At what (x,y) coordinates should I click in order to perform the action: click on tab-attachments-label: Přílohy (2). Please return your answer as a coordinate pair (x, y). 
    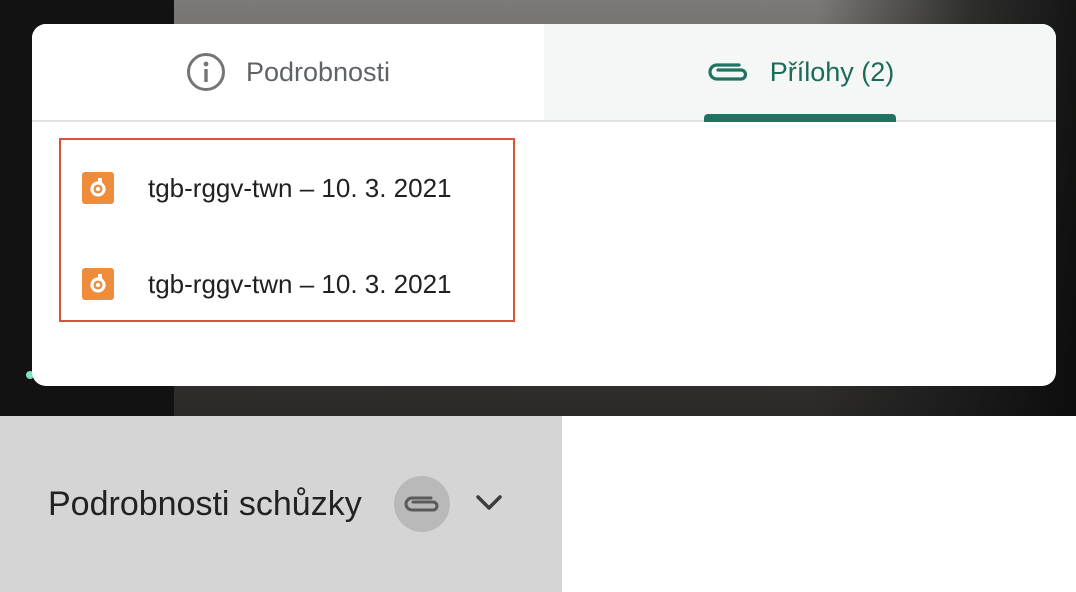
    Looking at the image, I should click on (832, 71).